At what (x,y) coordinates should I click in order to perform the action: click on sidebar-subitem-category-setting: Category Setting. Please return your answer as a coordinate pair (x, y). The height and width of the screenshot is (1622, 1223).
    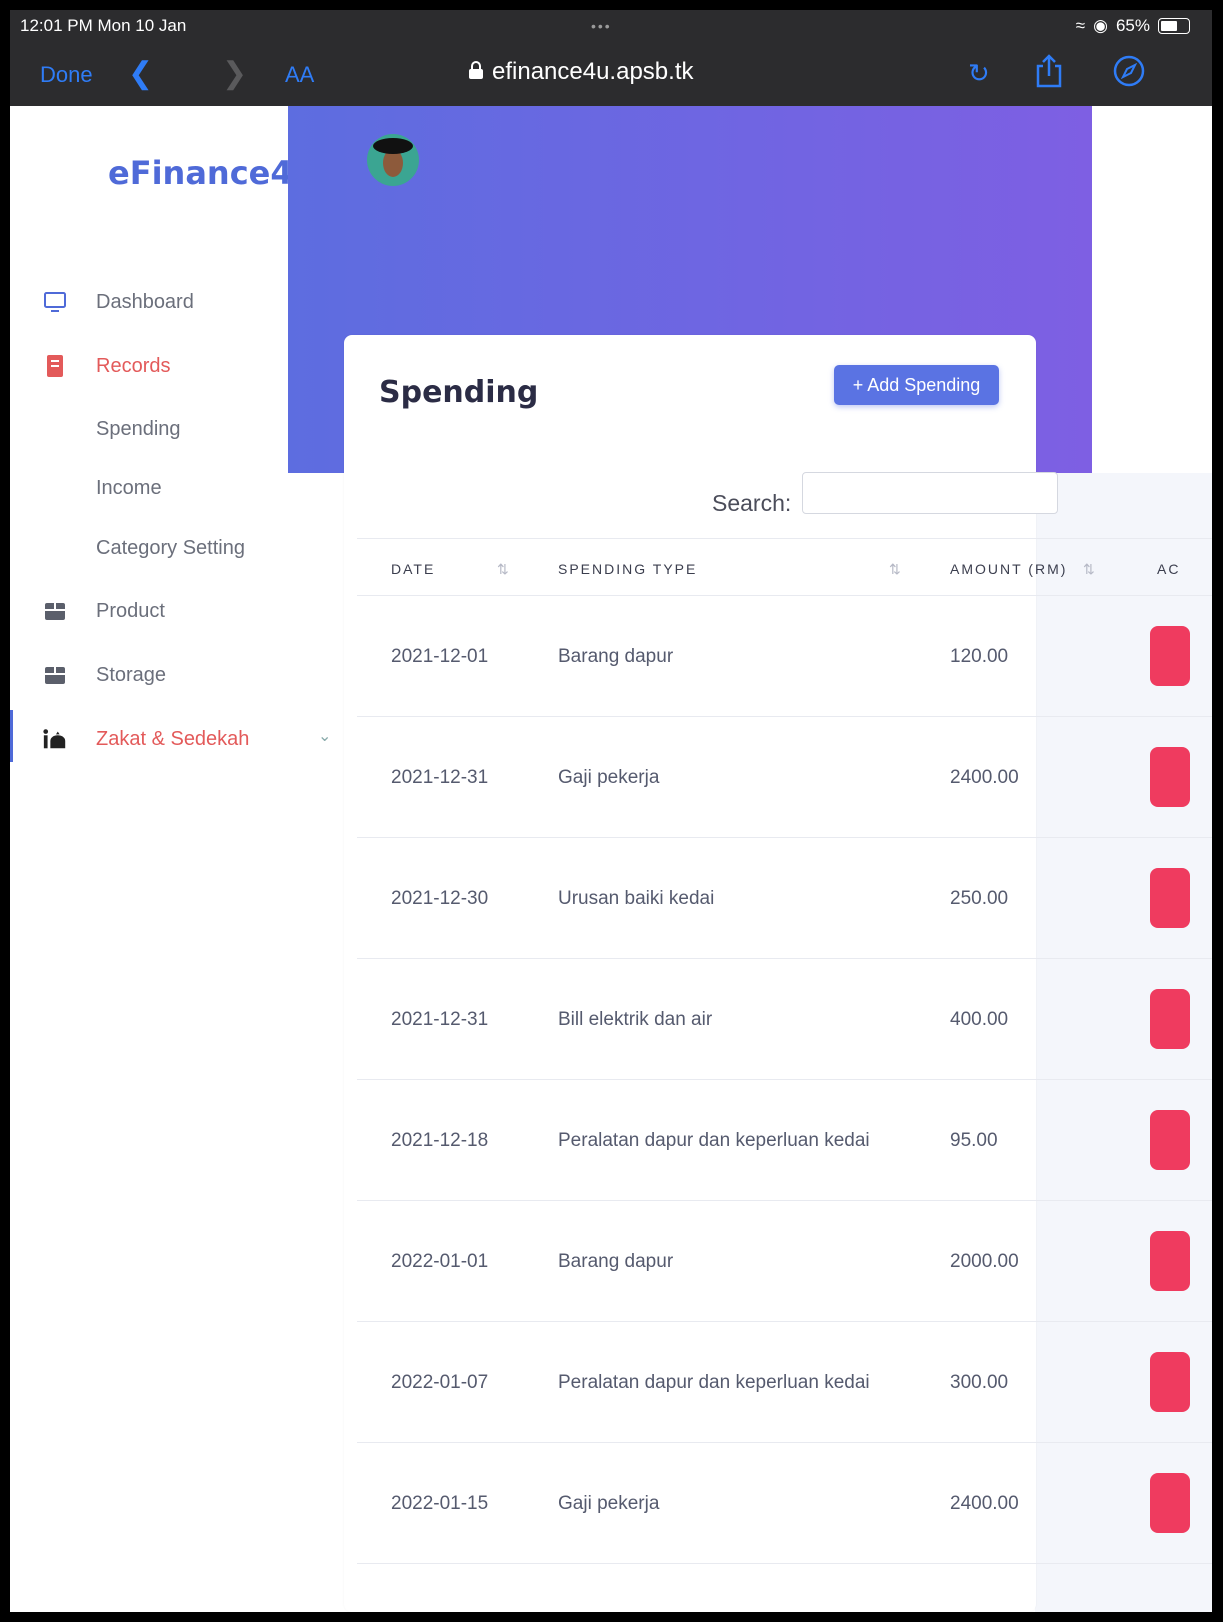
    Looking at the image, I should click on (175, 548).